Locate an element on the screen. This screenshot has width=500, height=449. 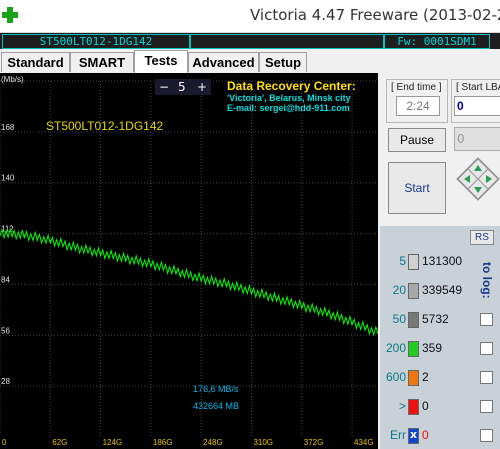
stats-threshold: 200 is located at coordinates (395, 348).